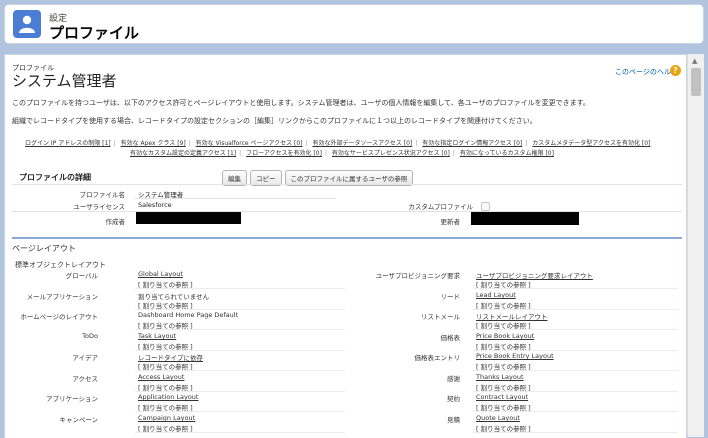  I want to click on layout-label: リストメール, so click(440, 317).